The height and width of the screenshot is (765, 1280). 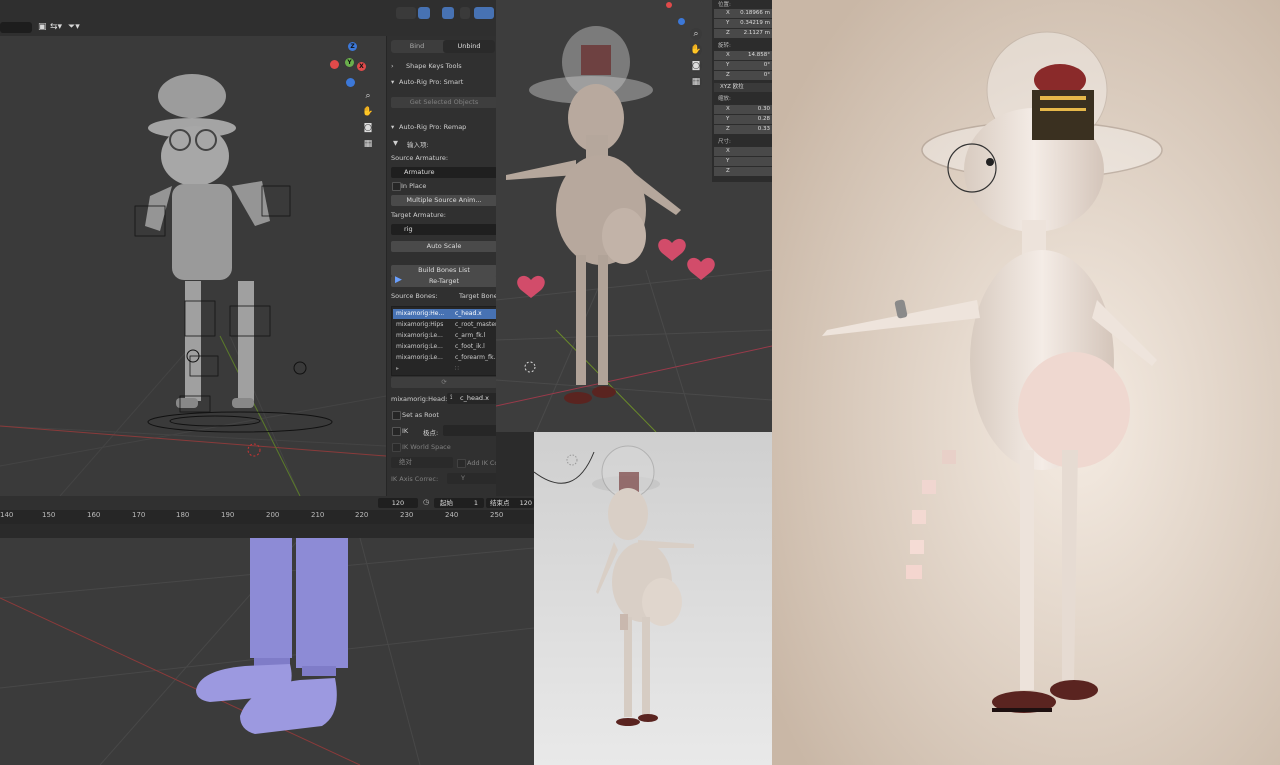 I want to click on gizmo-x-neg-icon, so click(x=334, y=64).